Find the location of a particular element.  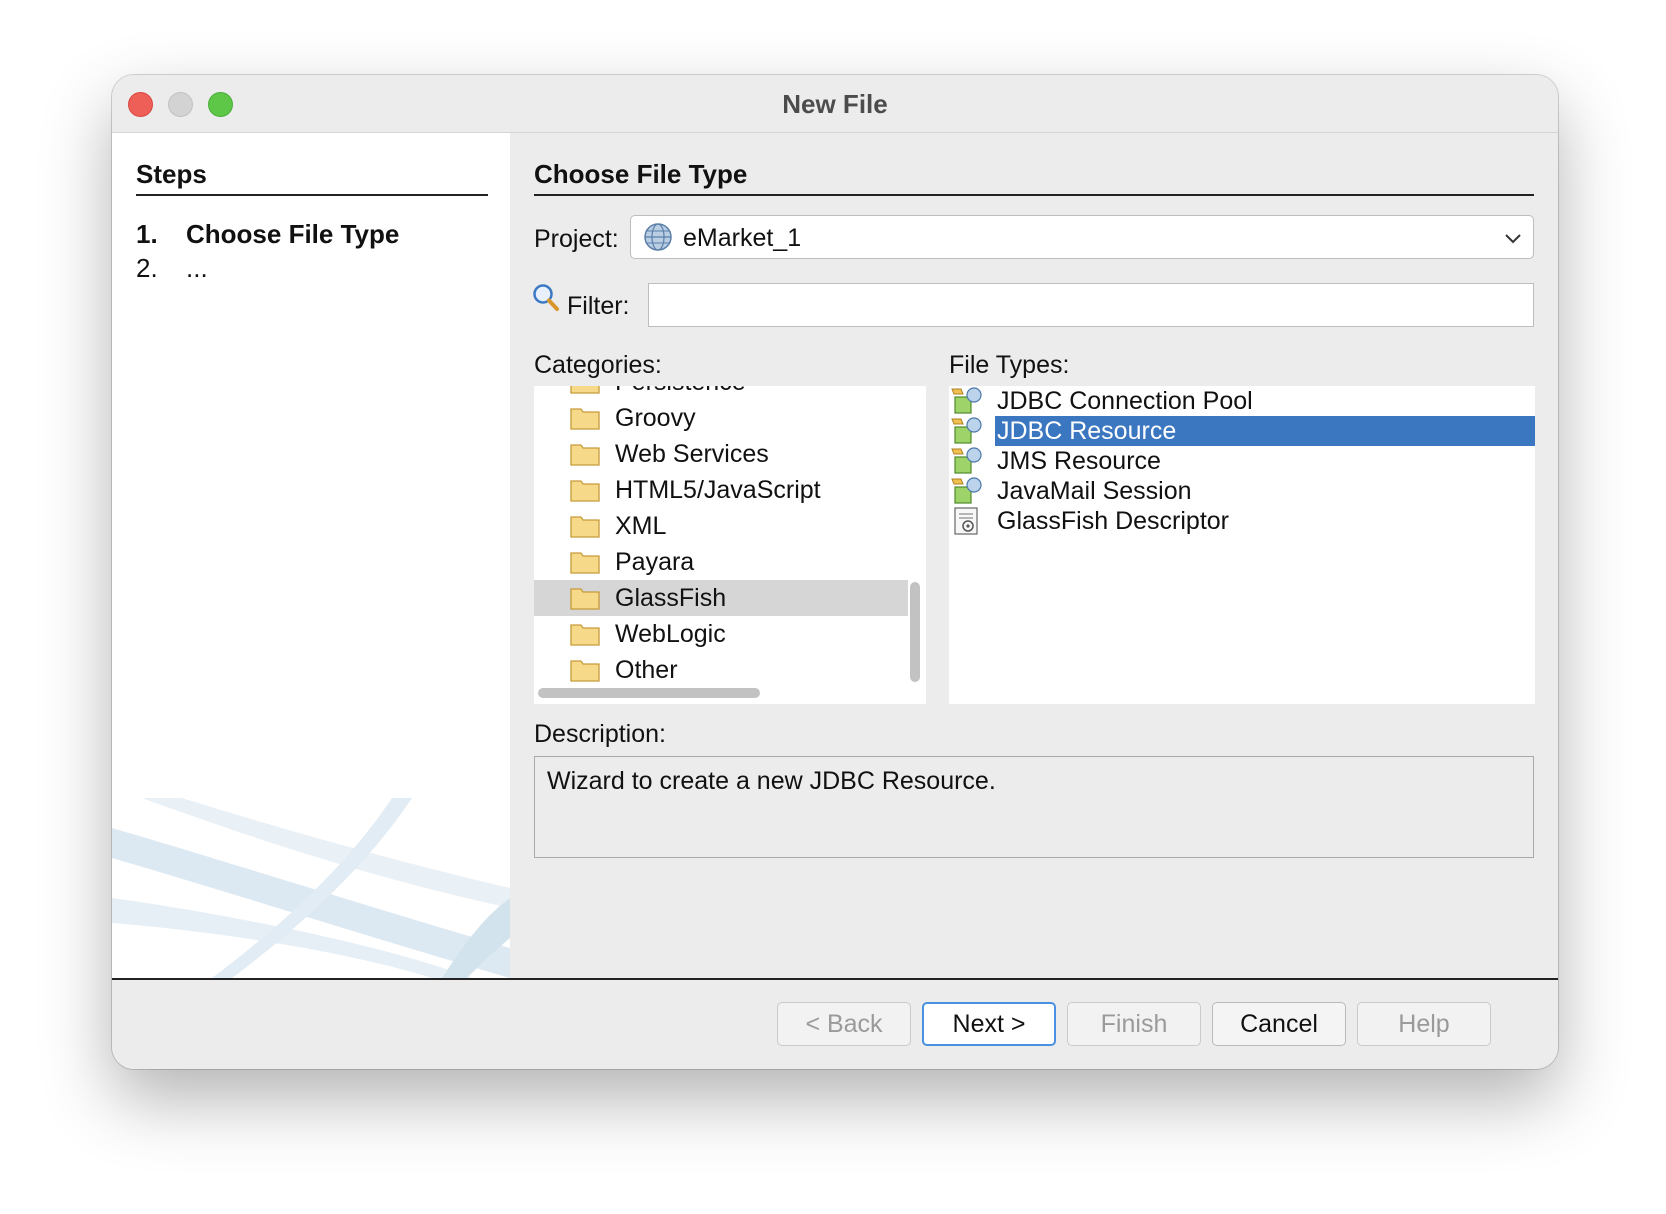

categories-vertical-scrollbar is located at coordinates (915, 632).